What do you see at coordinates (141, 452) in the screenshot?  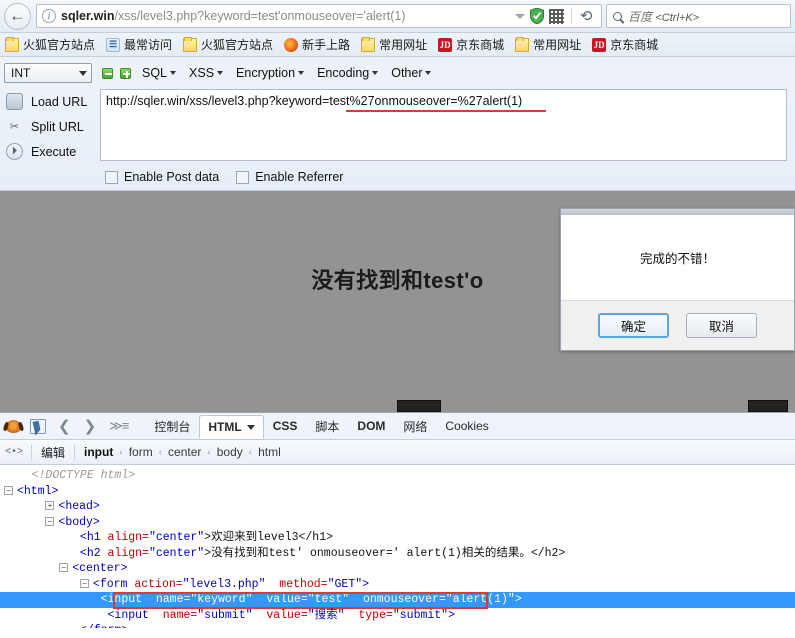 I see `breadcrumb-item-form: form` at bounding box center [141, 452].